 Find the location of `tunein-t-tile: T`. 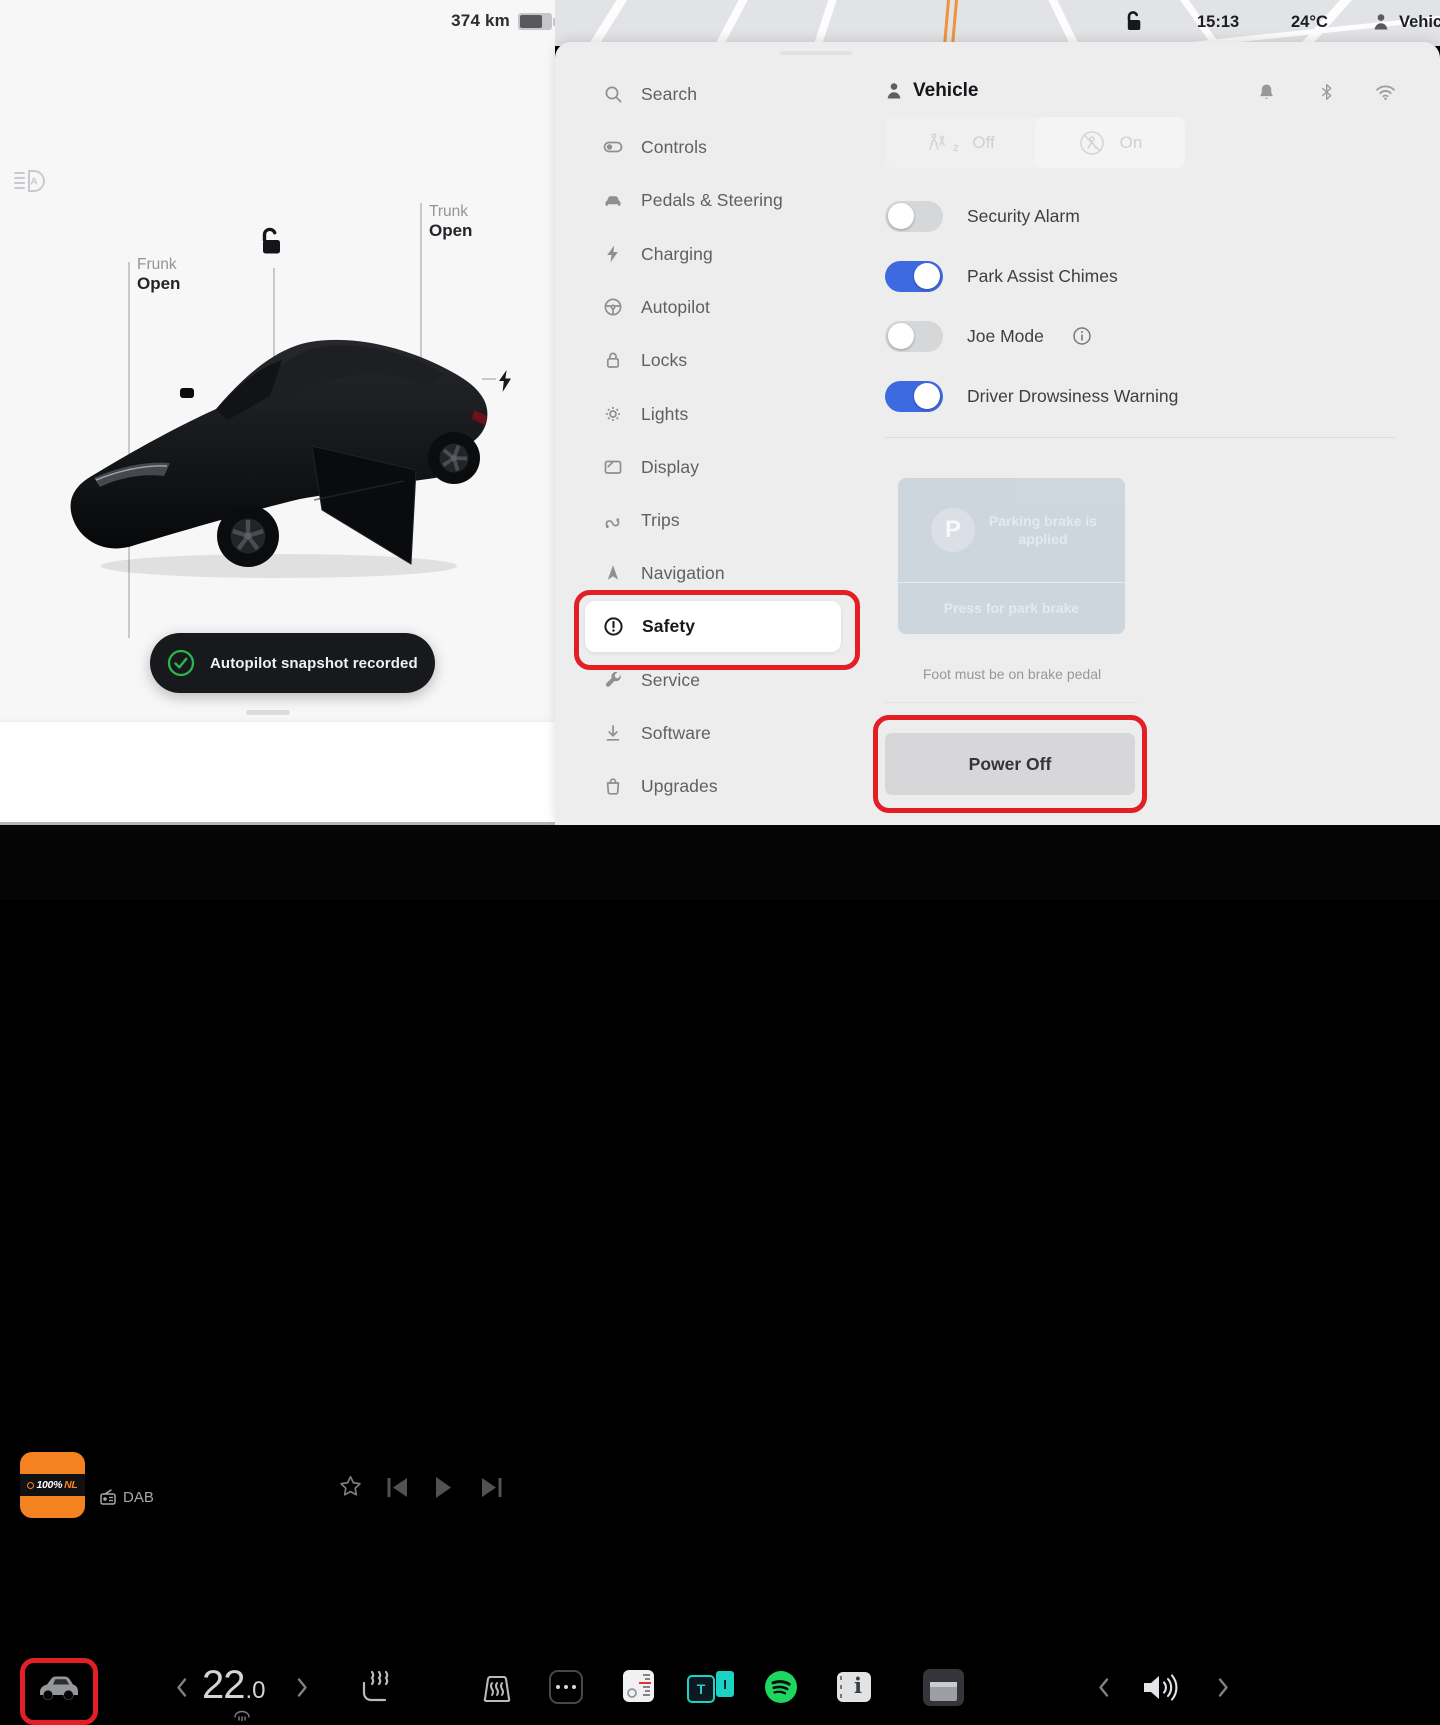

tunein-t-tile: T is located at coordinates (701, 1689).